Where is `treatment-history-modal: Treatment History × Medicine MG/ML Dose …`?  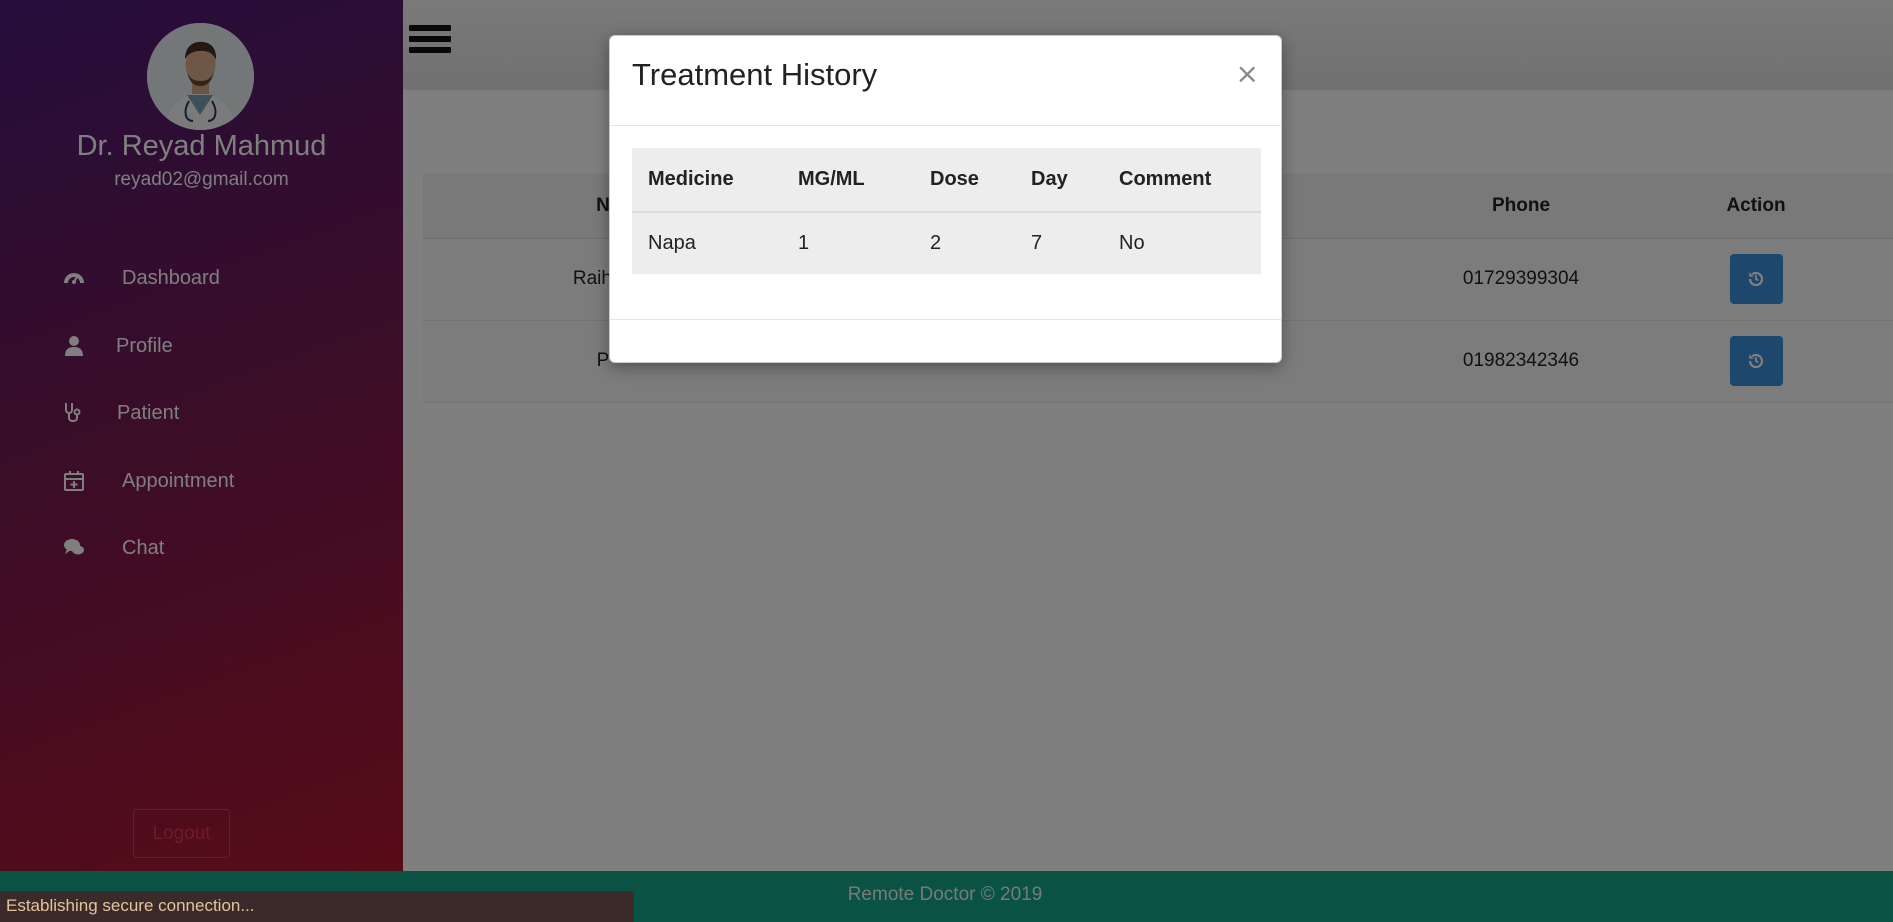 treatment-history-modal: Treatment History × Medicine MG/ML Dose … is located at coordinates (945, 199).